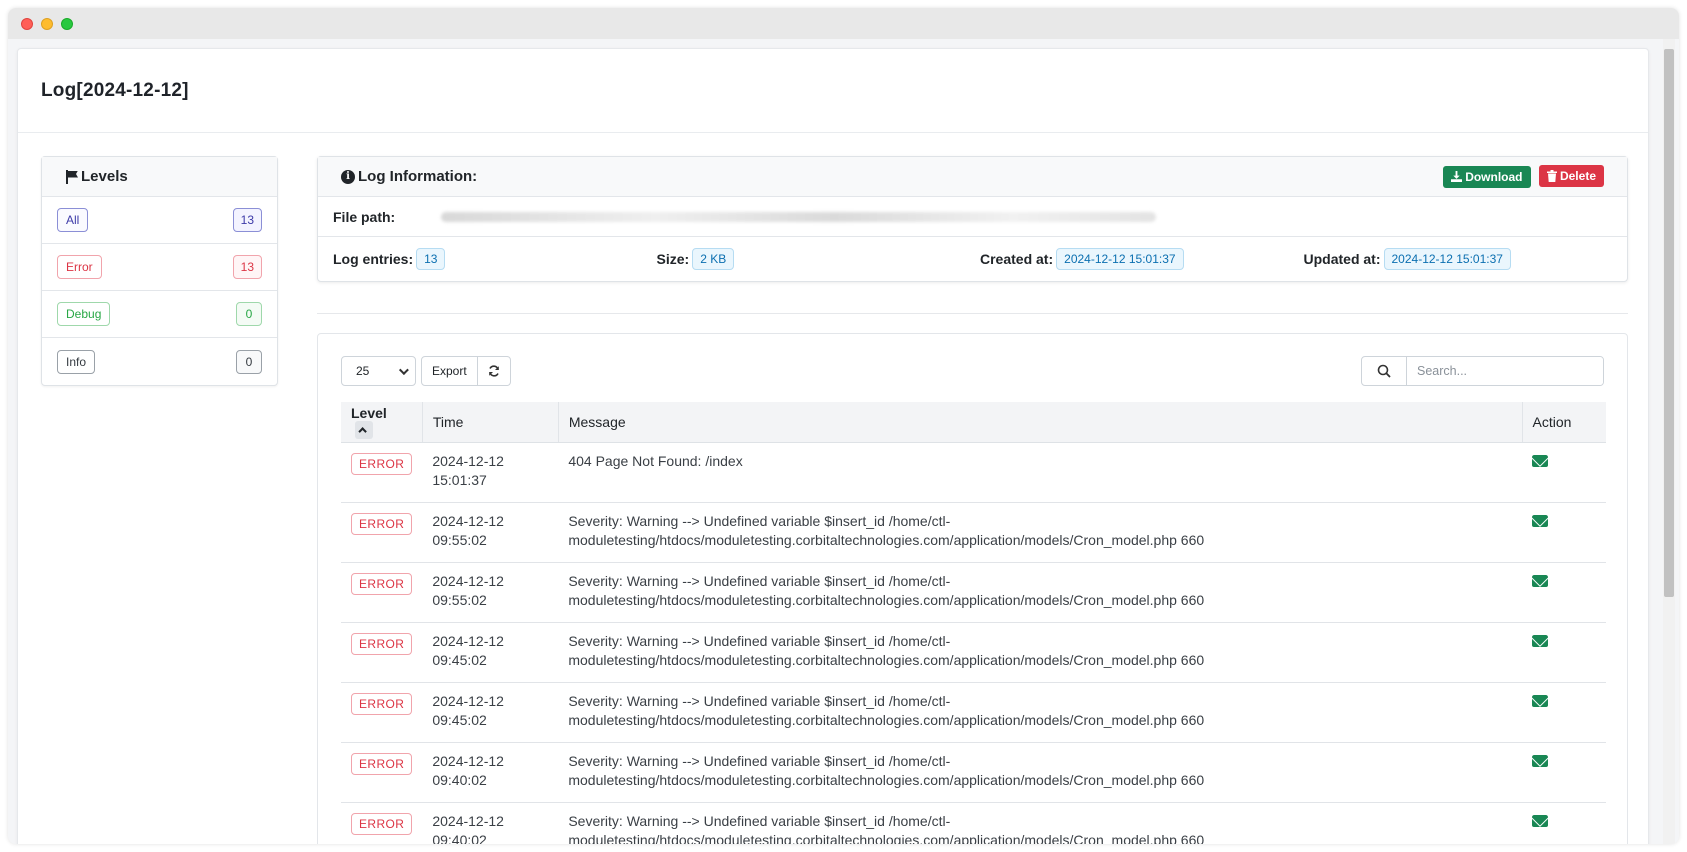  Describe the element at coordinates (673, 259) in the screenshot. I see `size-label: Size:` at that location.